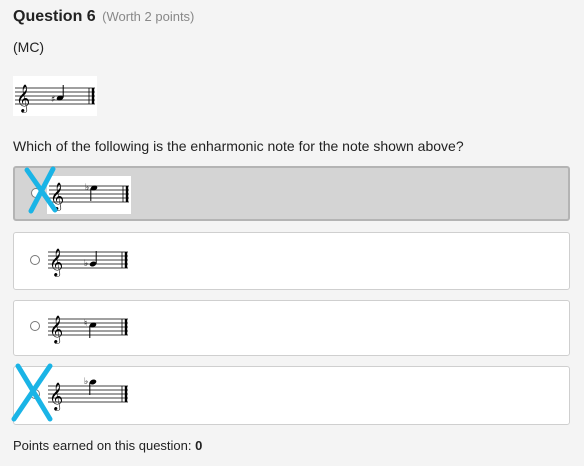  I want to click on treble-staff-g-sharp-icon: 𝄞 ♯, so click(55, 96).